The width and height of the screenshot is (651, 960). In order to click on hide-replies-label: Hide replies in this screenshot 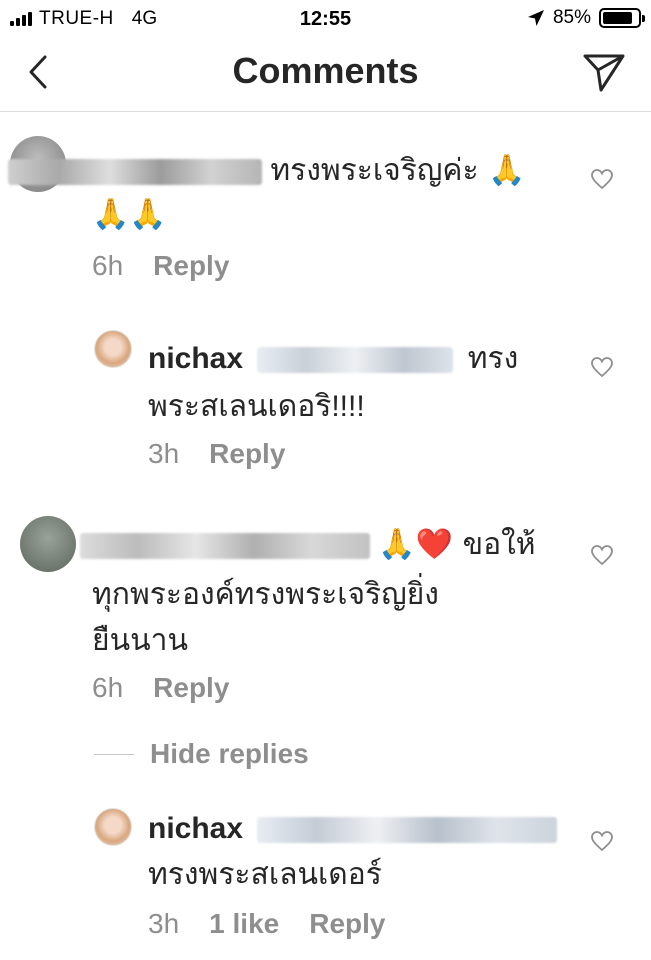, I will do `click(229, 753)`.